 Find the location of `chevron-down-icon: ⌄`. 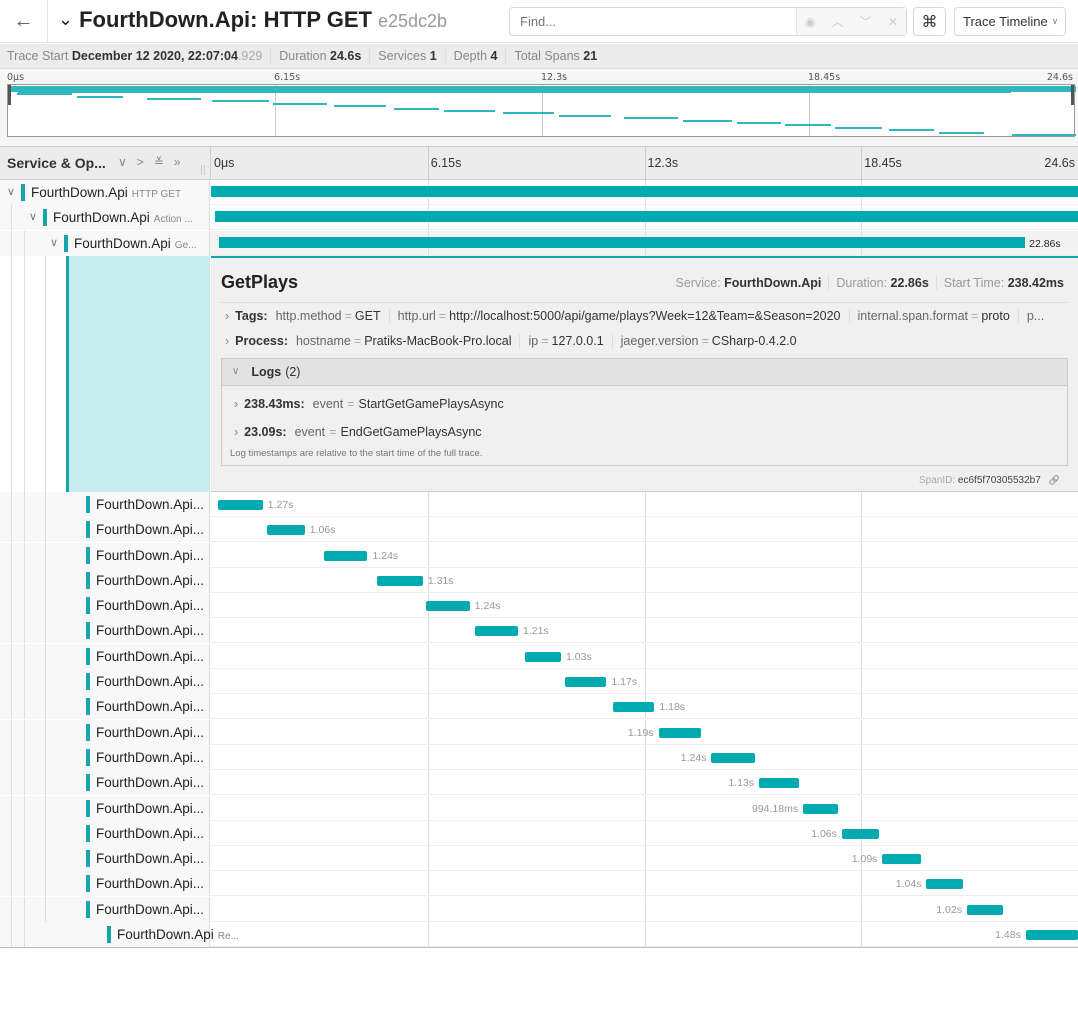

chevron-down-icon: ⌄ is located at coordinates (65, 19).